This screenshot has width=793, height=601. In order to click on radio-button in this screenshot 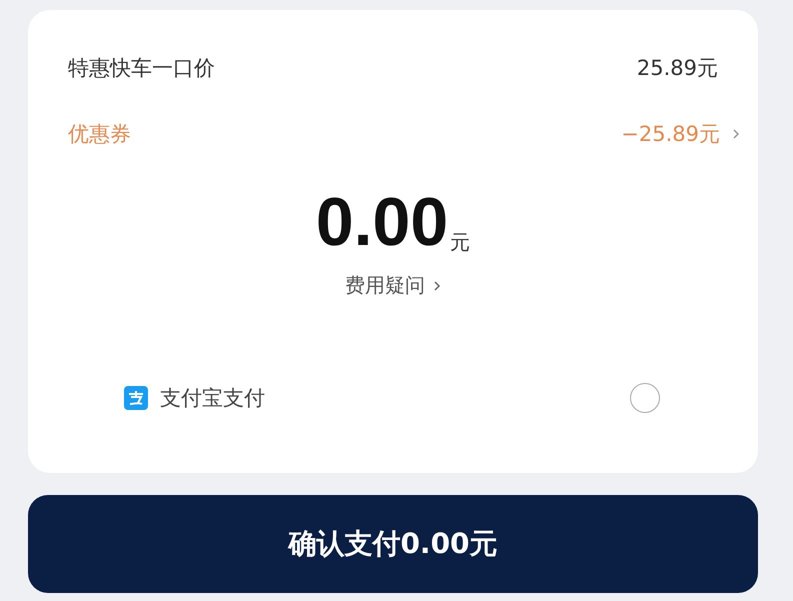, I will do `click(645, 398)`.